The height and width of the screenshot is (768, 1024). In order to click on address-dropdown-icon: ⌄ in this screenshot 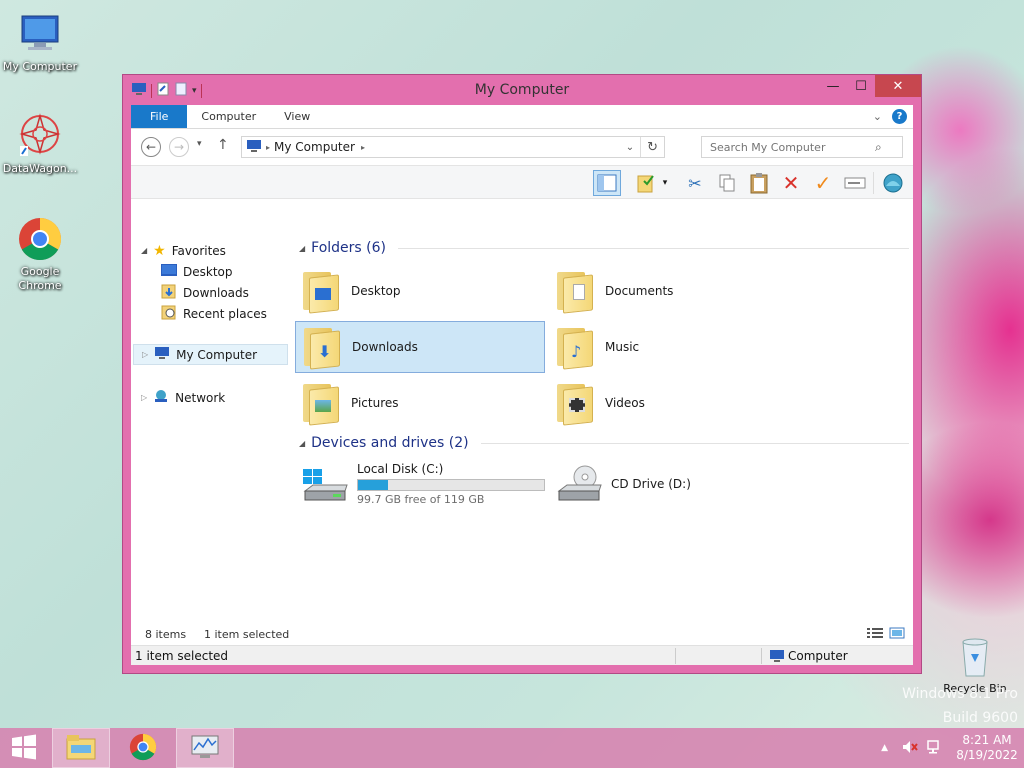, I will do `click(630, 147)`.